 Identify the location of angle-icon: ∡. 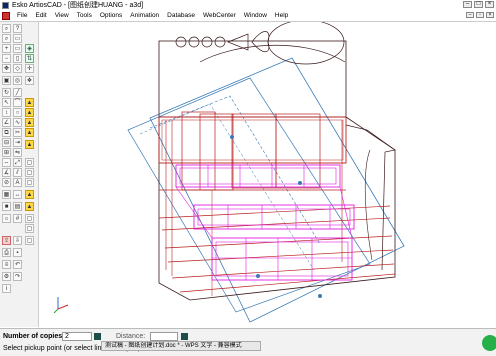
(6, 172).